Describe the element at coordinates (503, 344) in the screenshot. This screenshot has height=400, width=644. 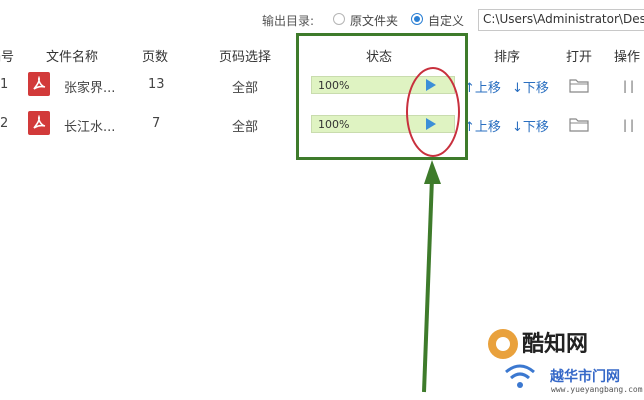
I see `watermark-logo-icon` at that location.